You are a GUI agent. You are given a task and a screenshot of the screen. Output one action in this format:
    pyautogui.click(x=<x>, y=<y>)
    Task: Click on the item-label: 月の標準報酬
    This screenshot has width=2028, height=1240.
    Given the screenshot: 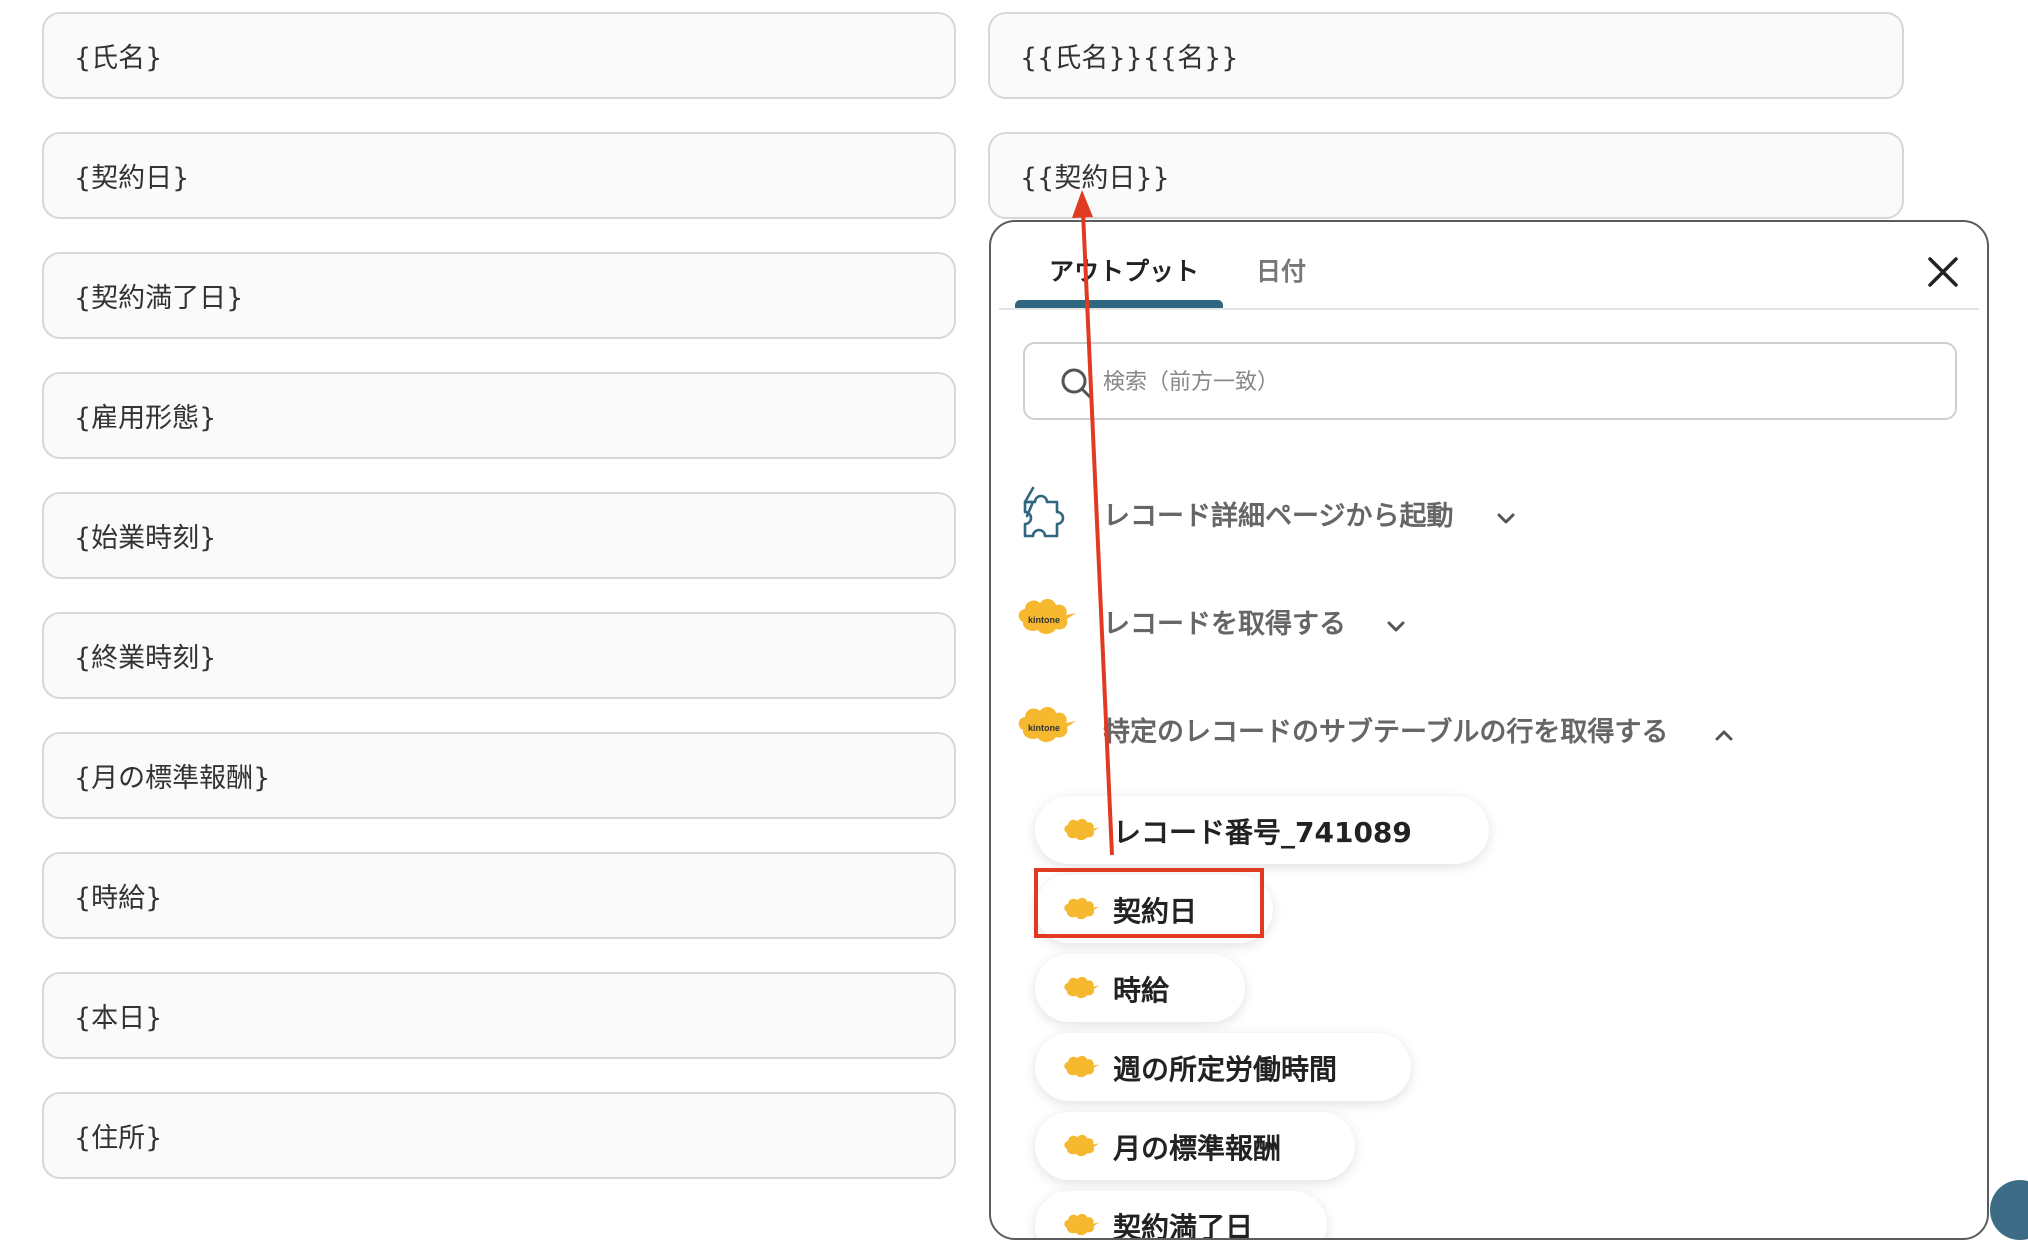 What is the action you would take?
    pyautogui.click(x=1197, y=1148)
    